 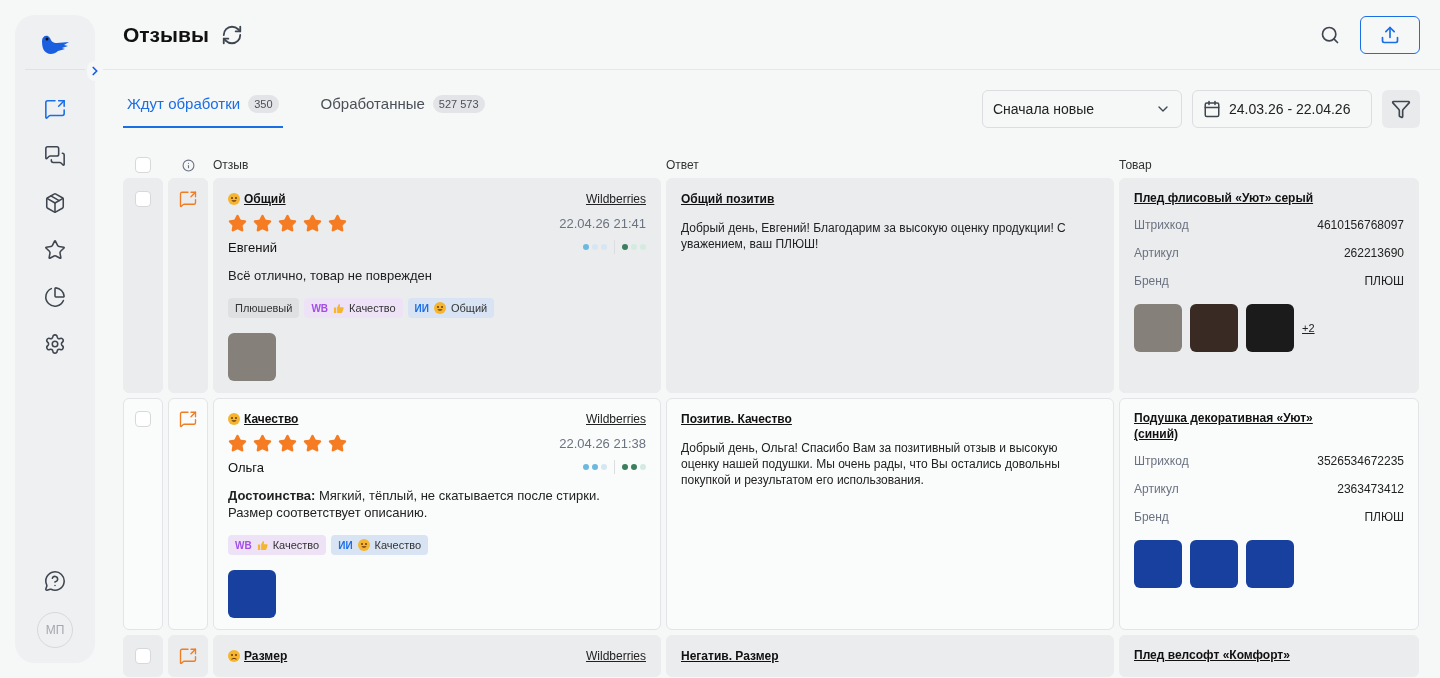 I want to click on field-value: 4610156768097, so click(x=1360, y=225).